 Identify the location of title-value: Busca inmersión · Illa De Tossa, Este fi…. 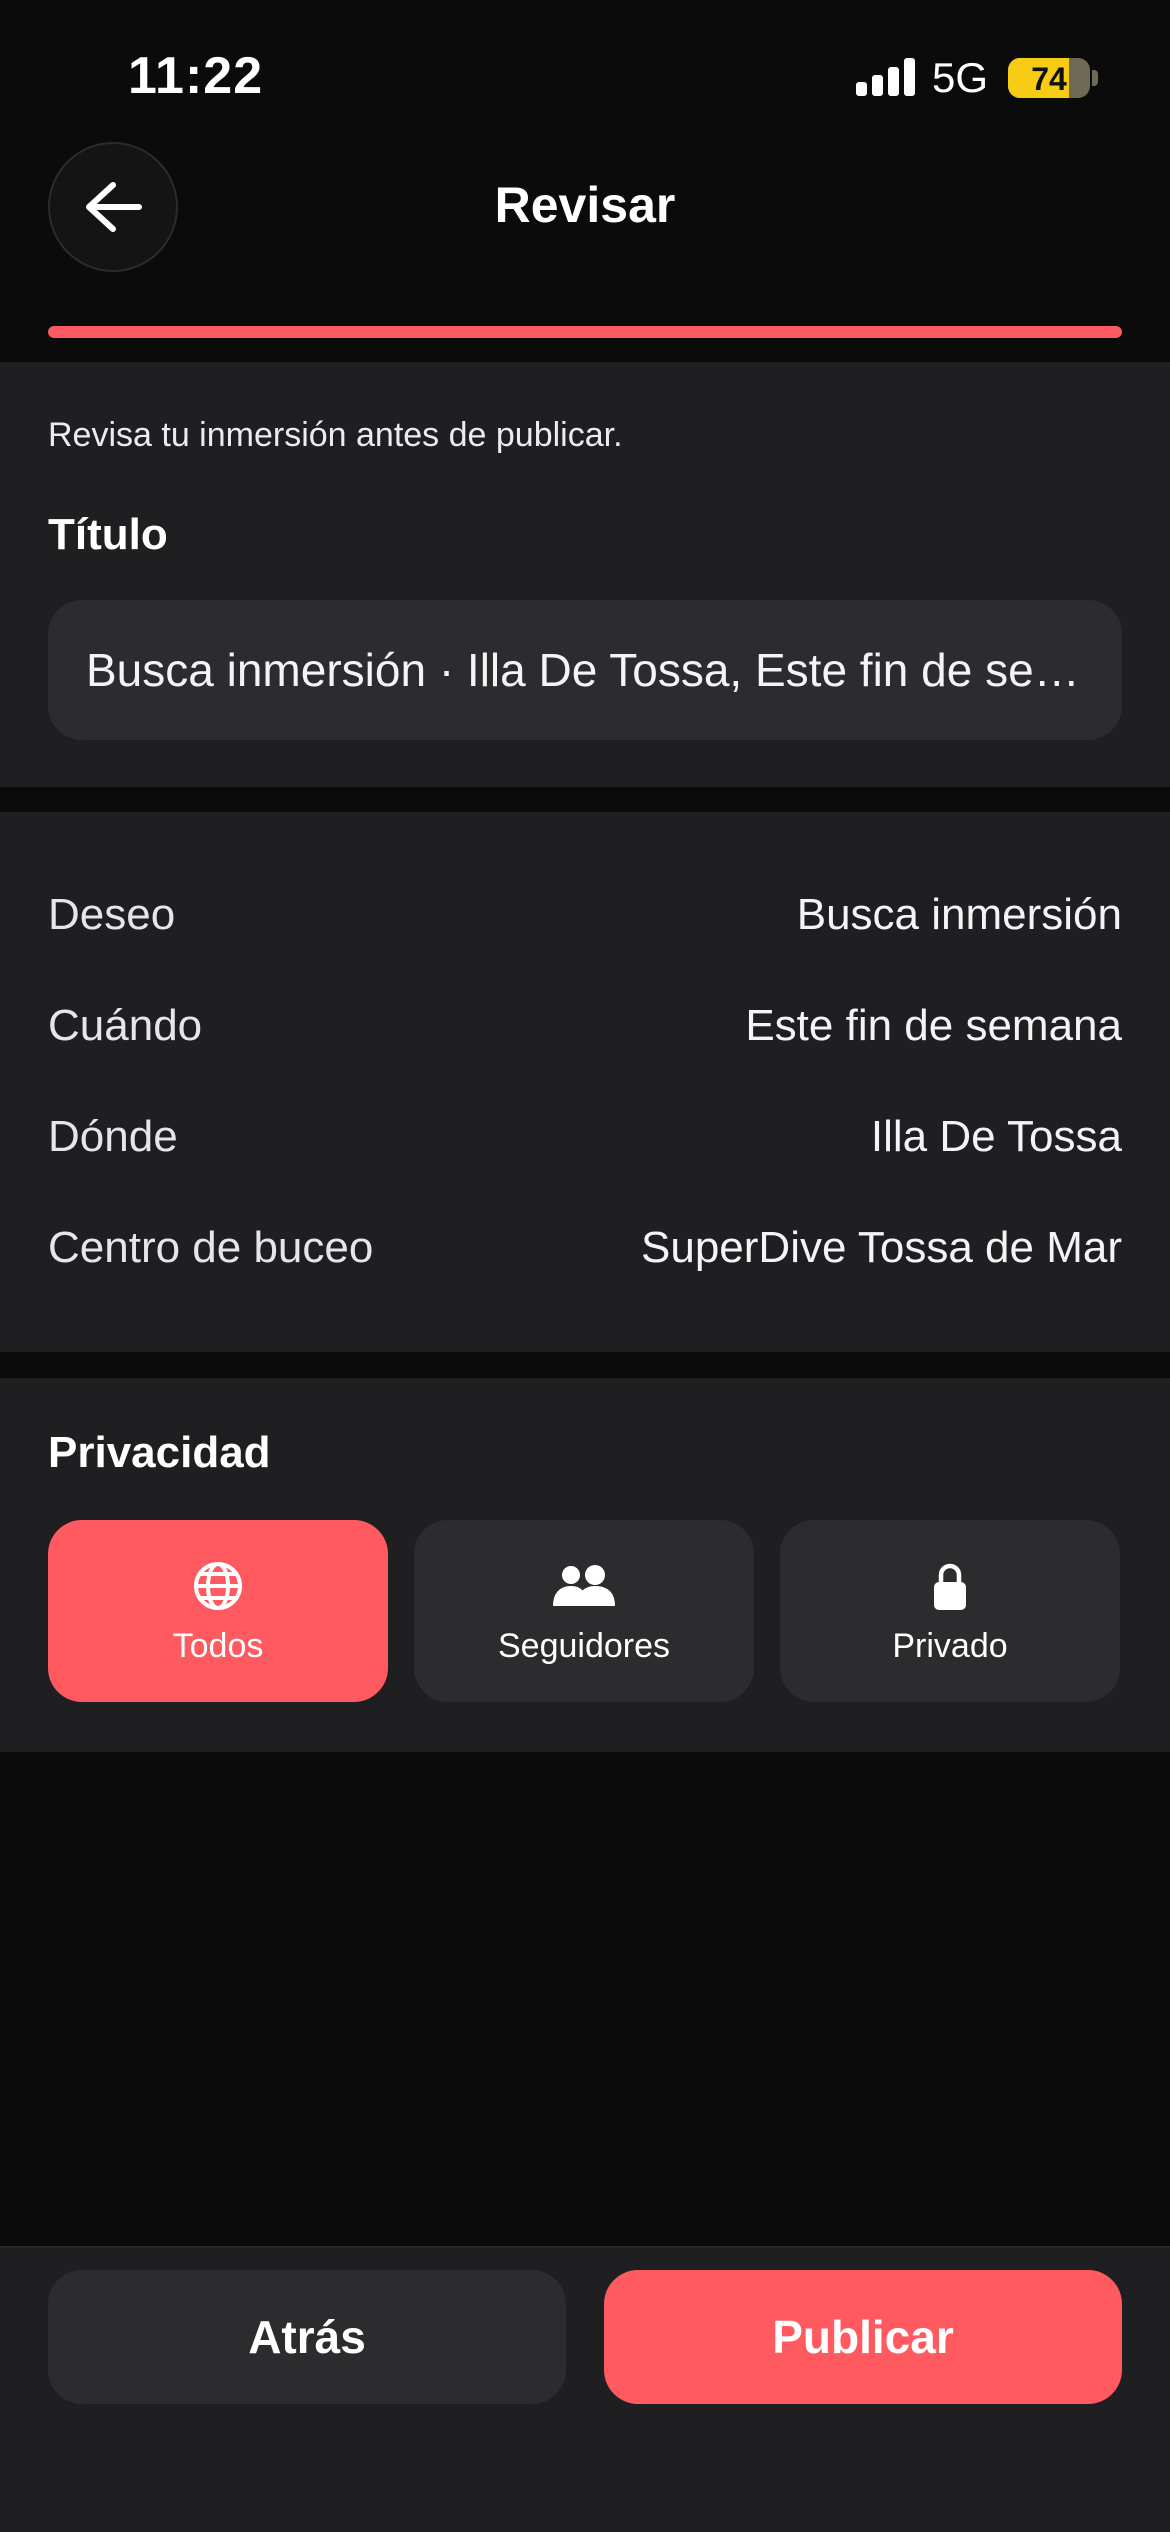
(585, 670).